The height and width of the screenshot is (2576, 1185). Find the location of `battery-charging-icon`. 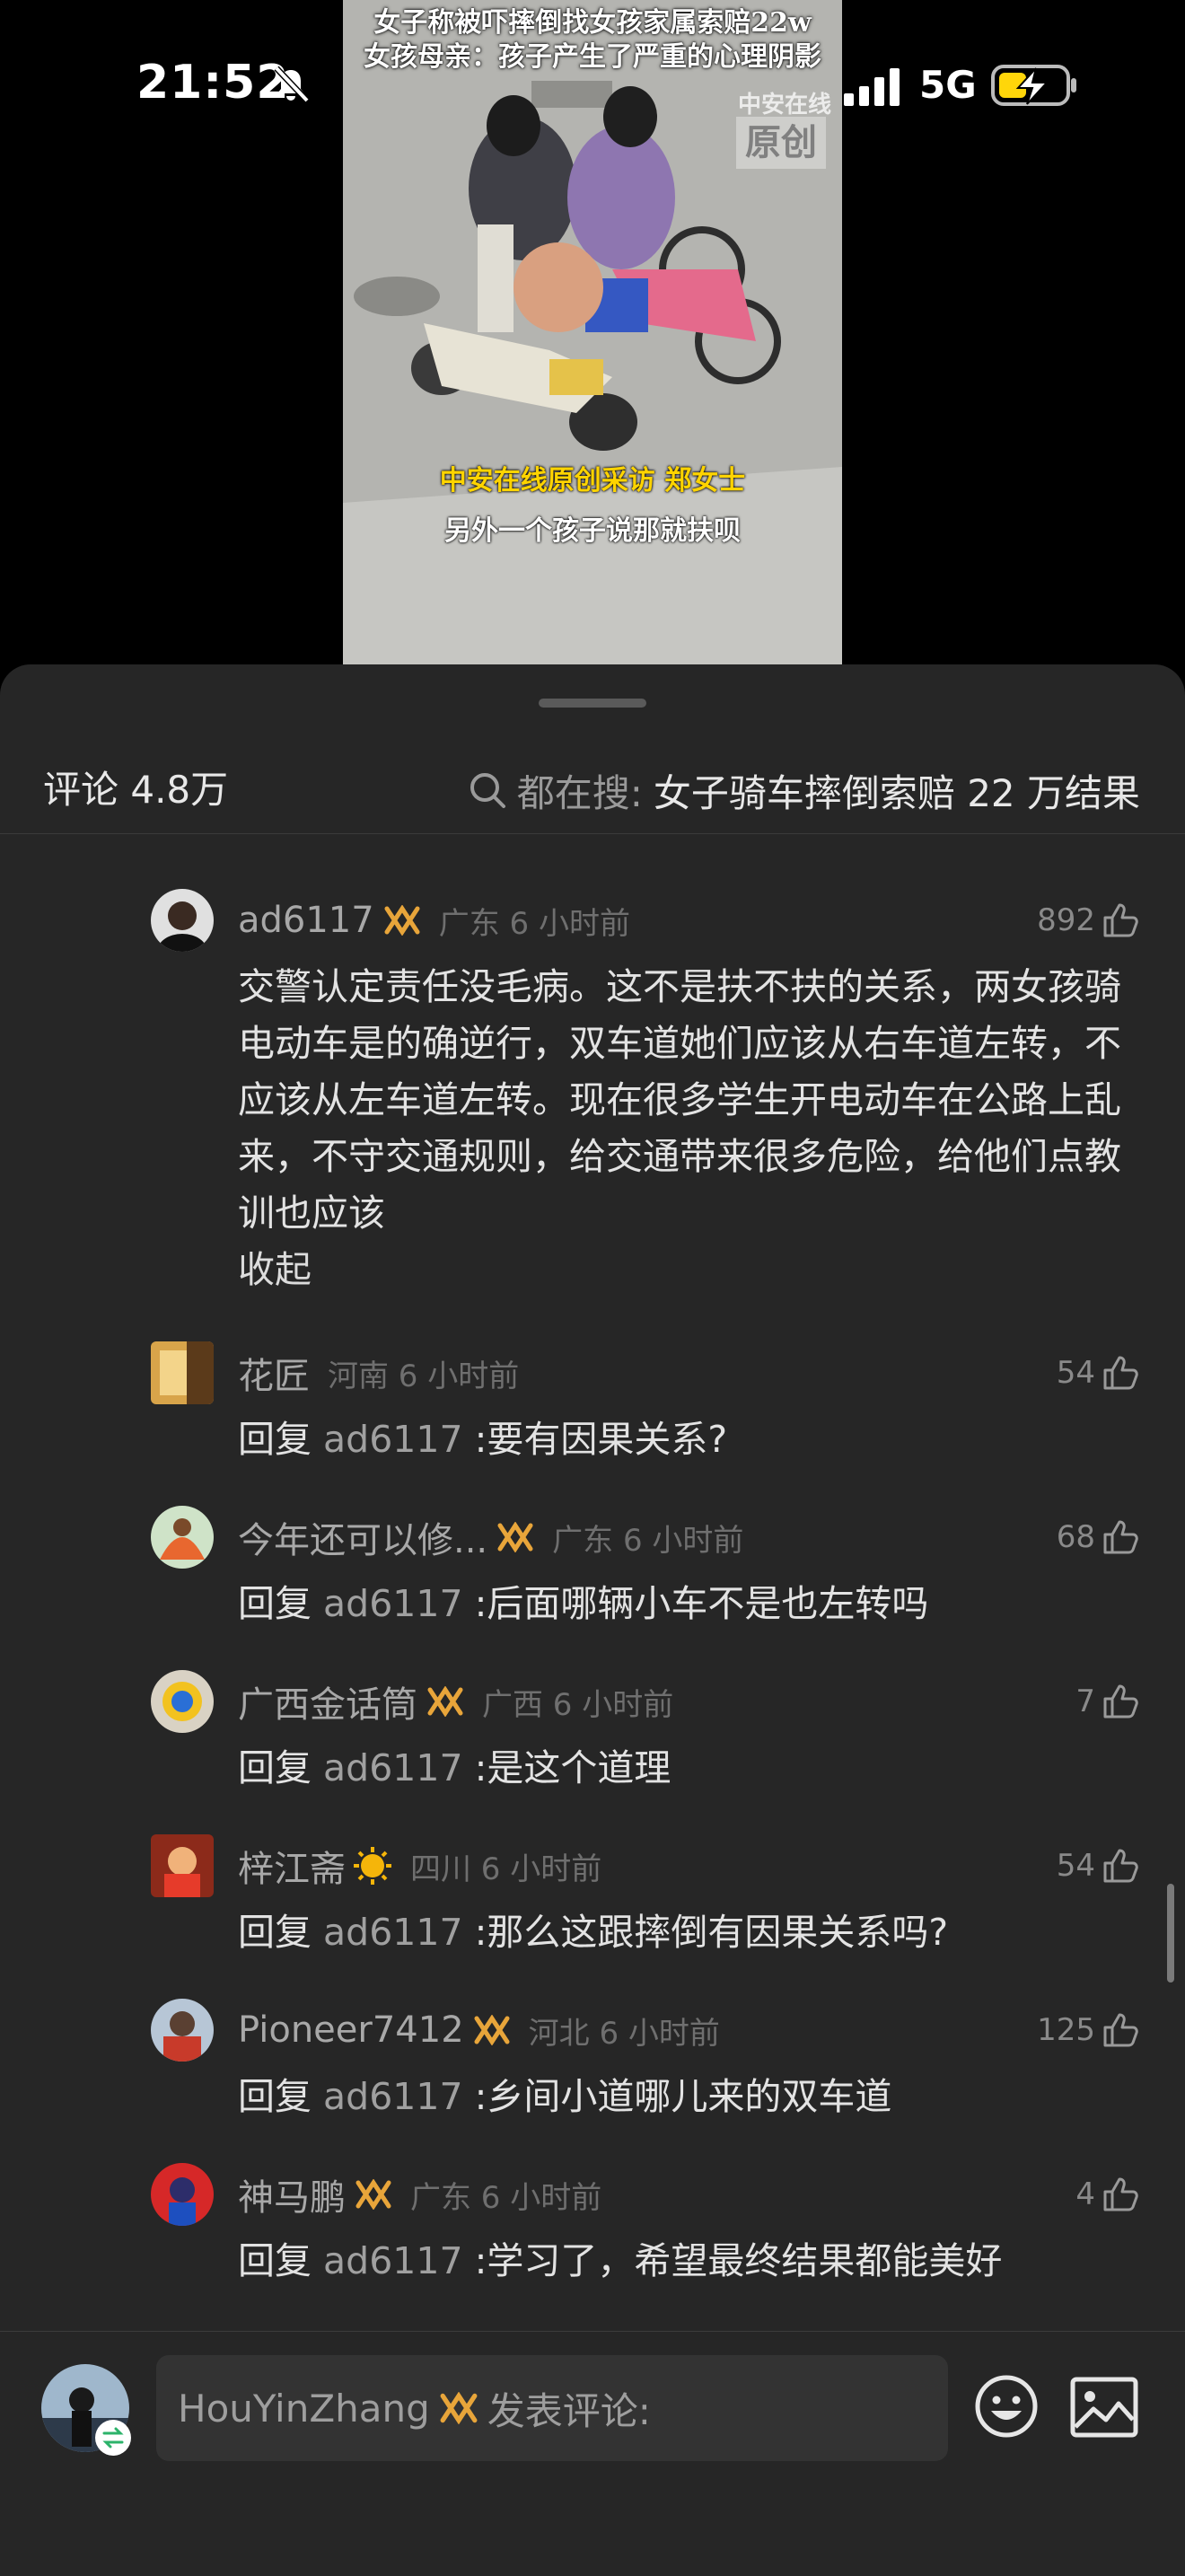

battery-charging-icon is located at coordinates (1033, 85).